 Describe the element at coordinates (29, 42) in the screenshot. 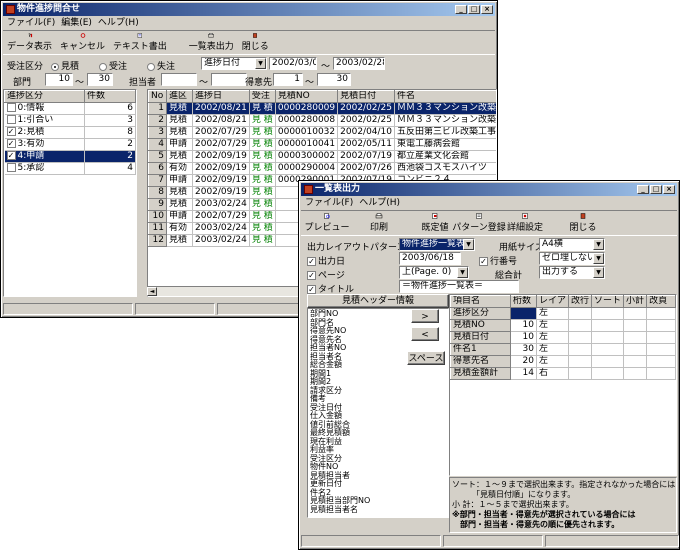

I see `data-display-button: ? データ表示` at that location.